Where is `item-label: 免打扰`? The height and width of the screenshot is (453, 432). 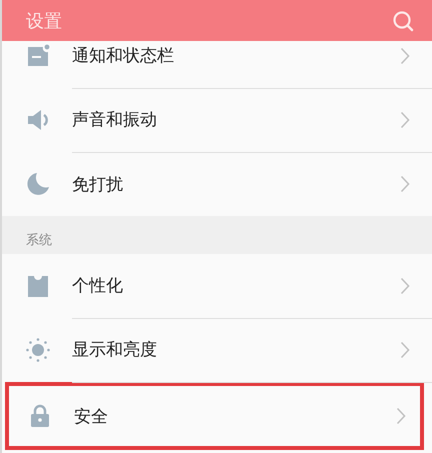 item-label: 免打扰 is located at coordinates (97, 185).